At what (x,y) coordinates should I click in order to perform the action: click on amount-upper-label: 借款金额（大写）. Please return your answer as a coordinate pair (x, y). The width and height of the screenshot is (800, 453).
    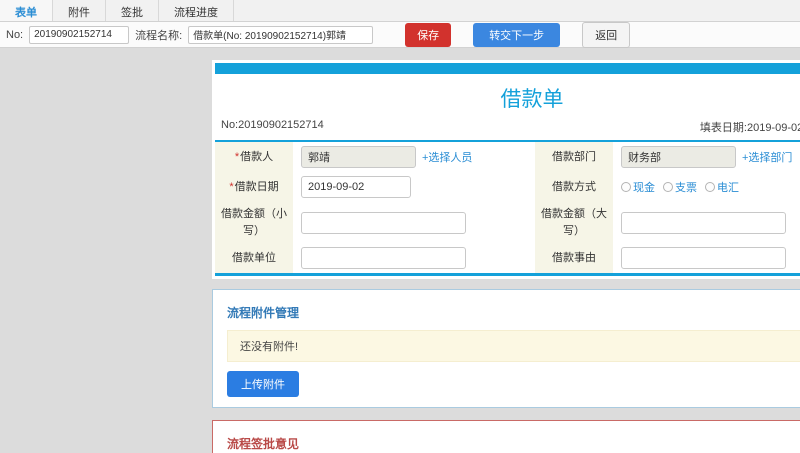
    Looking at the image, I should click on (574, 222).